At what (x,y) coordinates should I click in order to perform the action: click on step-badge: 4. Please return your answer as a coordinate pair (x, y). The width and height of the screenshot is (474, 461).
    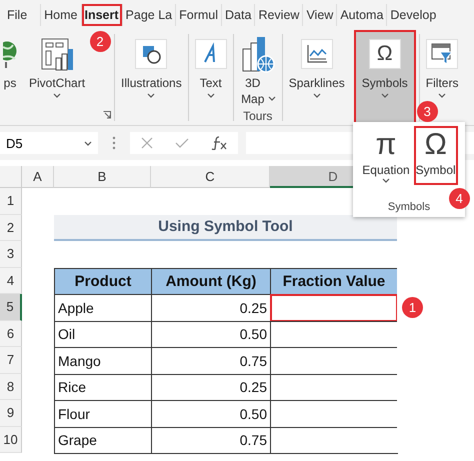
    Looking at the image, I should click on (459, 198).